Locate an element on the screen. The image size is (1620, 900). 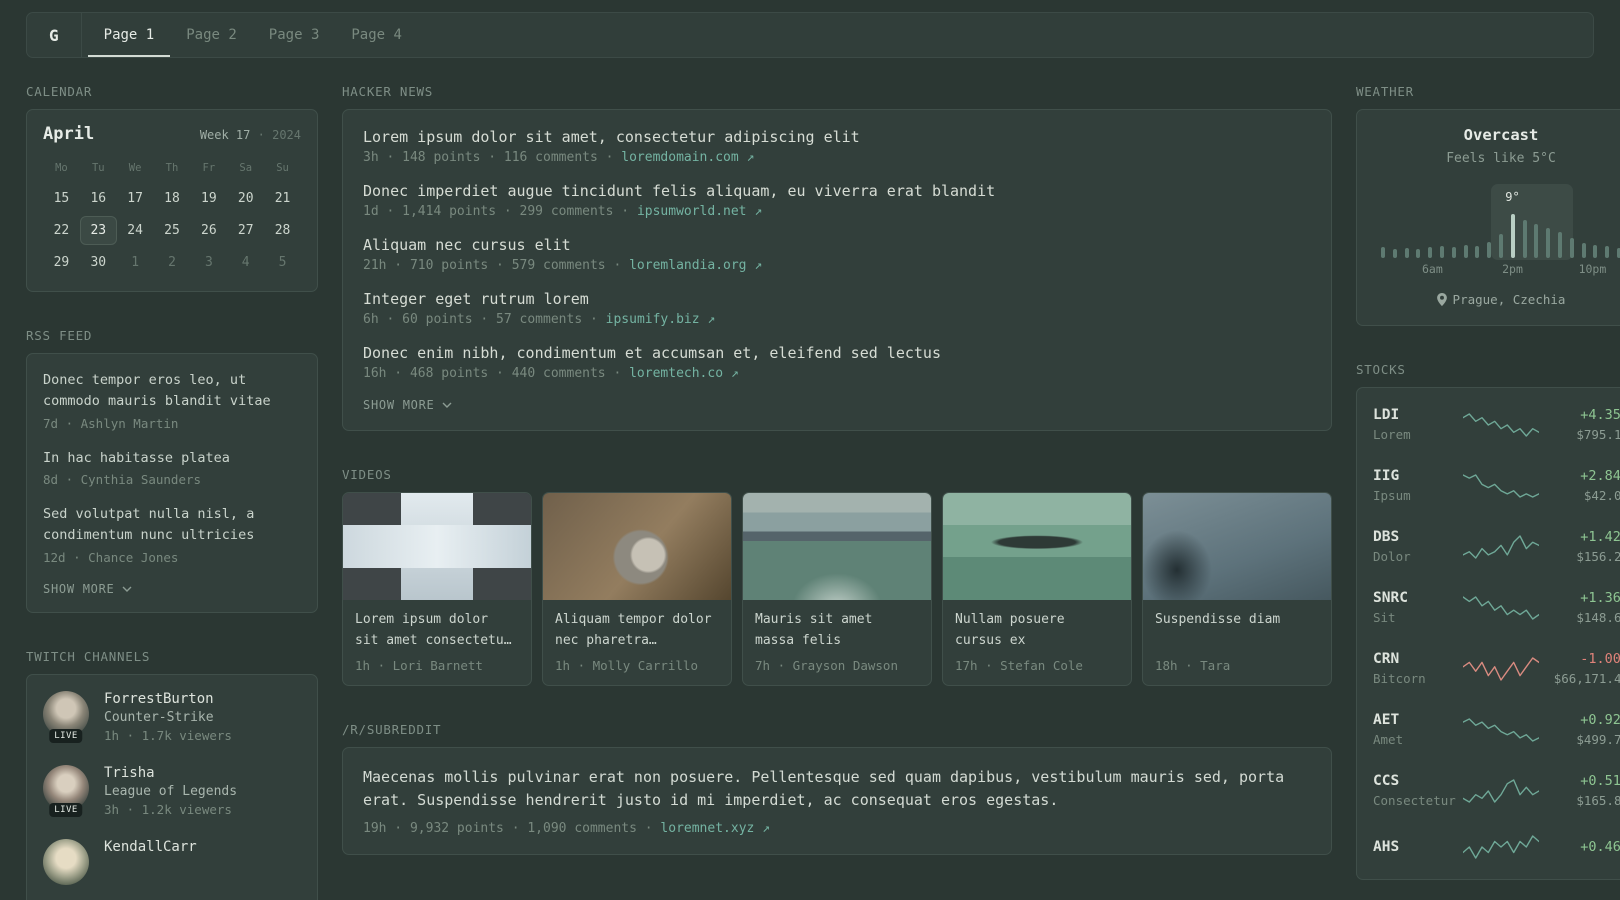
calendar-day: 27 is located at coordinates (245, 230).